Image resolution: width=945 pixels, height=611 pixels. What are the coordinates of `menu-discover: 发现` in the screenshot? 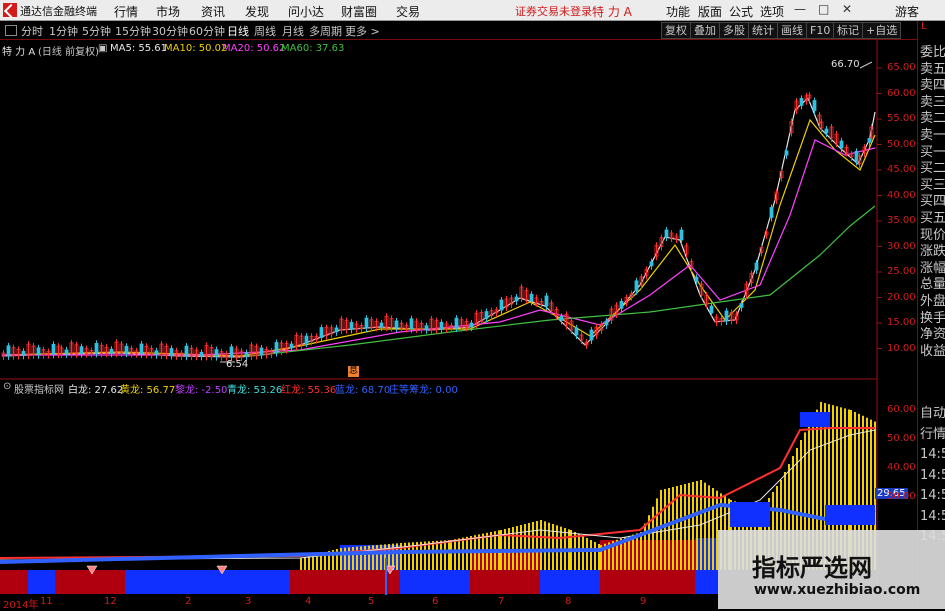 It's located at (257, 11).